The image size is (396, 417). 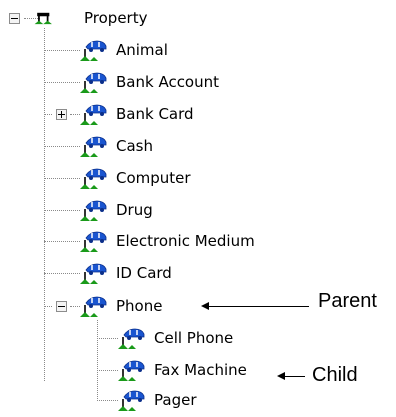 I want to click on tree-node-bank-account: Bank Account, so click(x=150, y=82).